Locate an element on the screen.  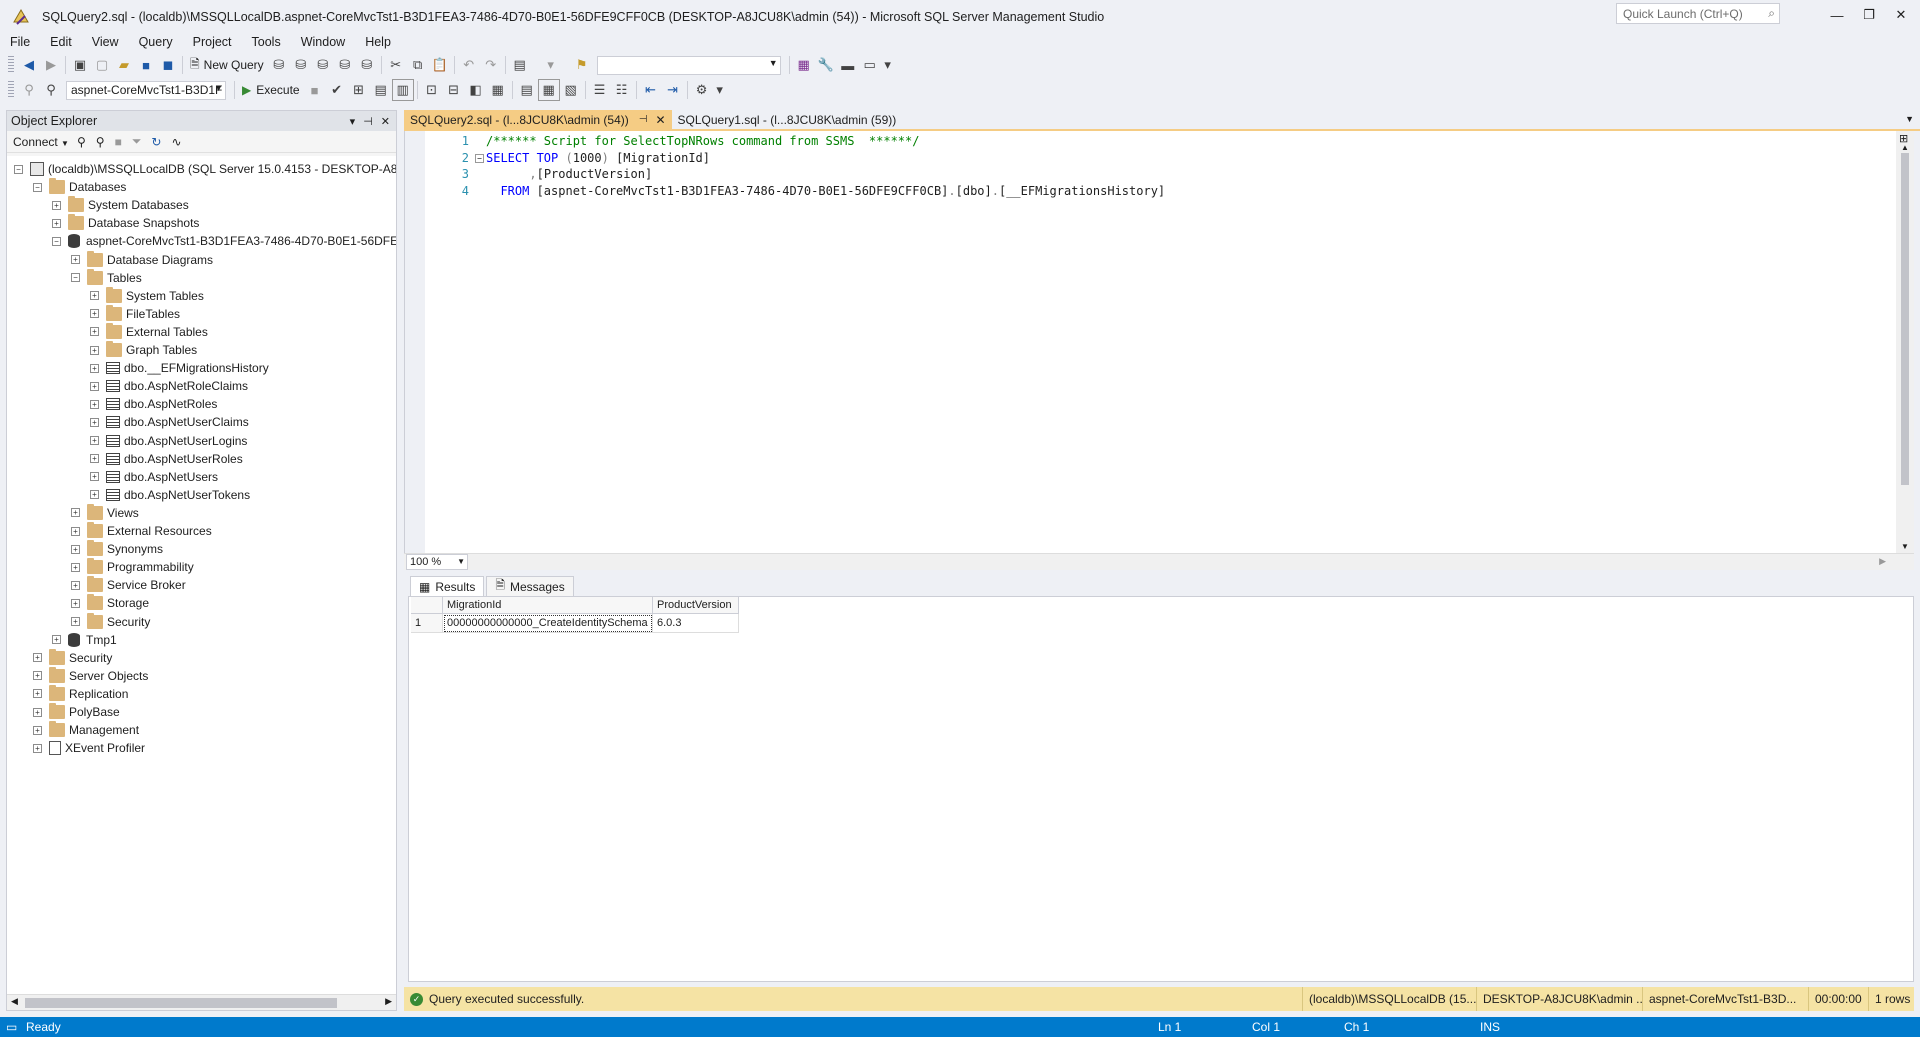
scrollbar-thumb is located at coordinates (1905, 319).